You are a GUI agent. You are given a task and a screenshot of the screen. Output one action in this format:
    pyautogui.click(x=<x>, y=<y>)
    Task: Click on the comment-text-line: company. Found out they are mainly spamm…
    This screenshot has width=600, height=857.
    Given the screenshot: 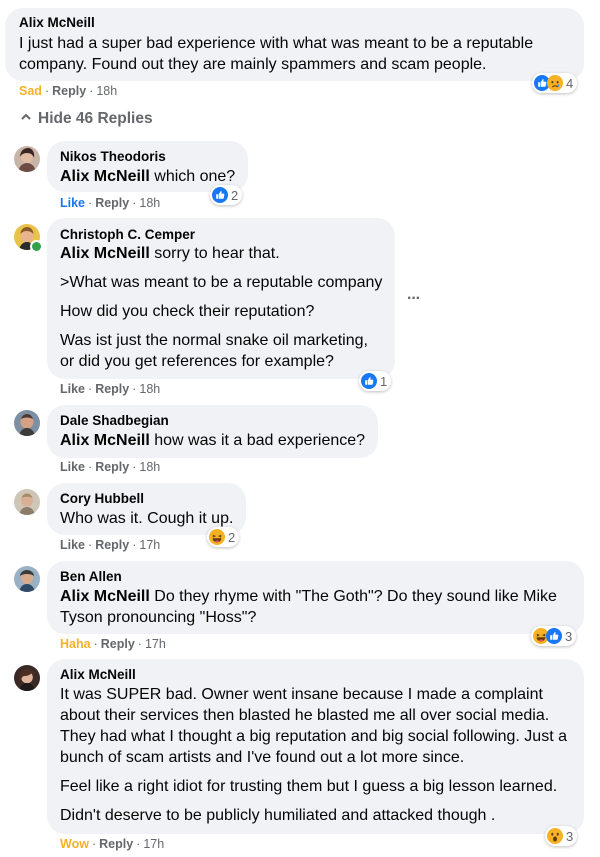 What is the action you would take?
    pyautogui.click(x=253, y=64)
    